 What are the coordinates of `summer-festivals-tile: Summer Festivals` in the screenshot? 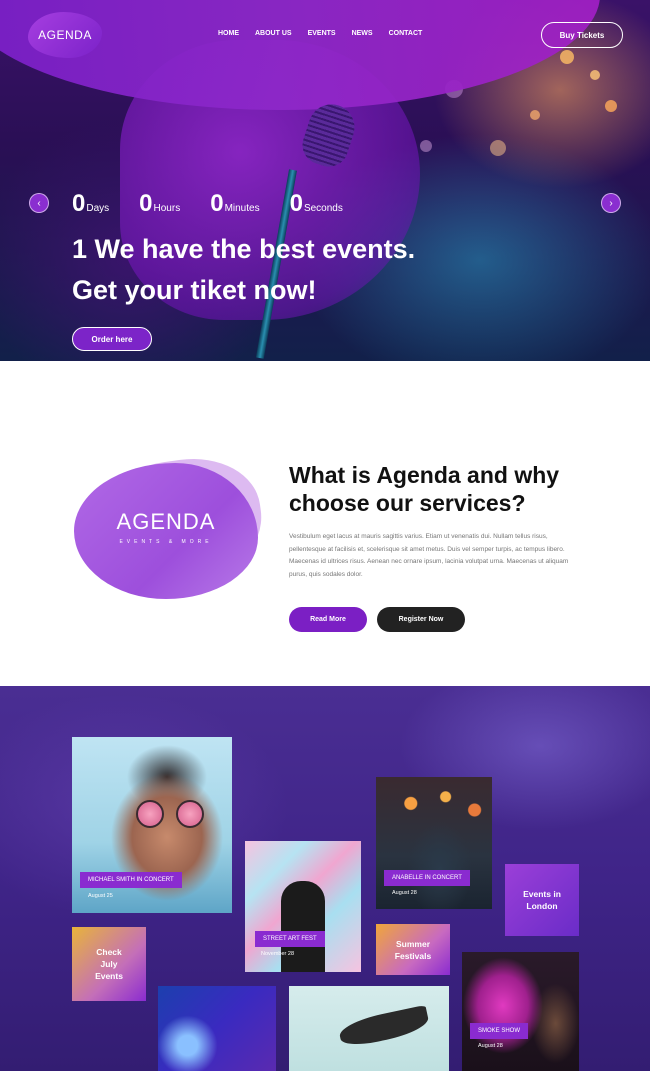 It's located at (413, 949).